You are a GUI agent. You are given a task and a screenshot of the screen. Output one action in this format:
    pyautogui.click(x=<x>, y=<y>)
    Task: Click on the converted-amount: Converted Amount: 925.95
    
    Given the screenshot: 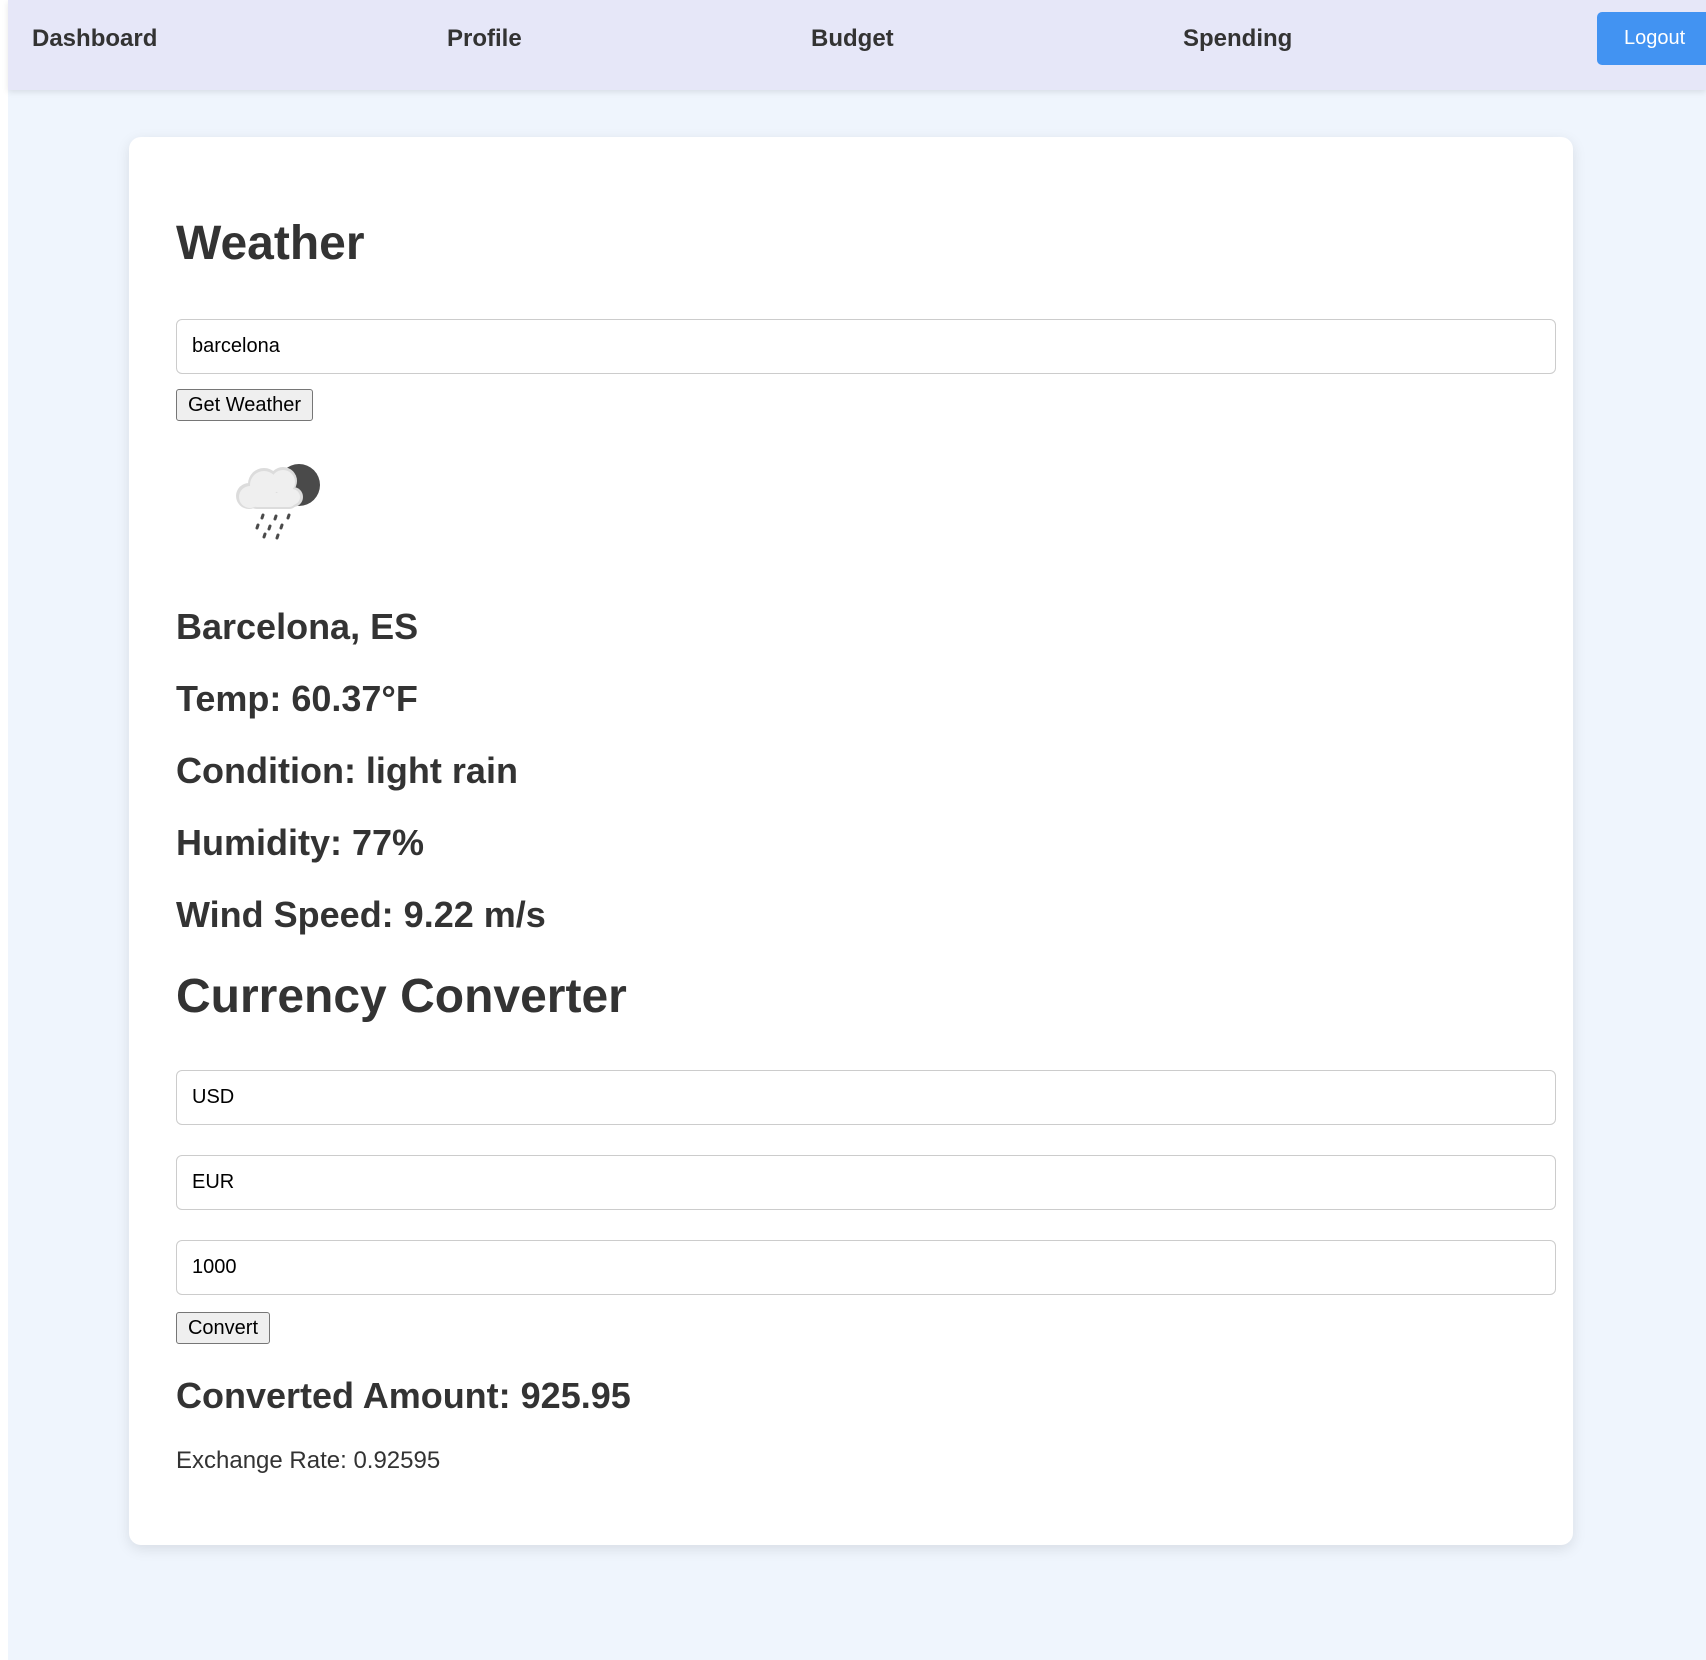 What is the action you would take?
    pyautogui.click(x=403, y=1395)
    